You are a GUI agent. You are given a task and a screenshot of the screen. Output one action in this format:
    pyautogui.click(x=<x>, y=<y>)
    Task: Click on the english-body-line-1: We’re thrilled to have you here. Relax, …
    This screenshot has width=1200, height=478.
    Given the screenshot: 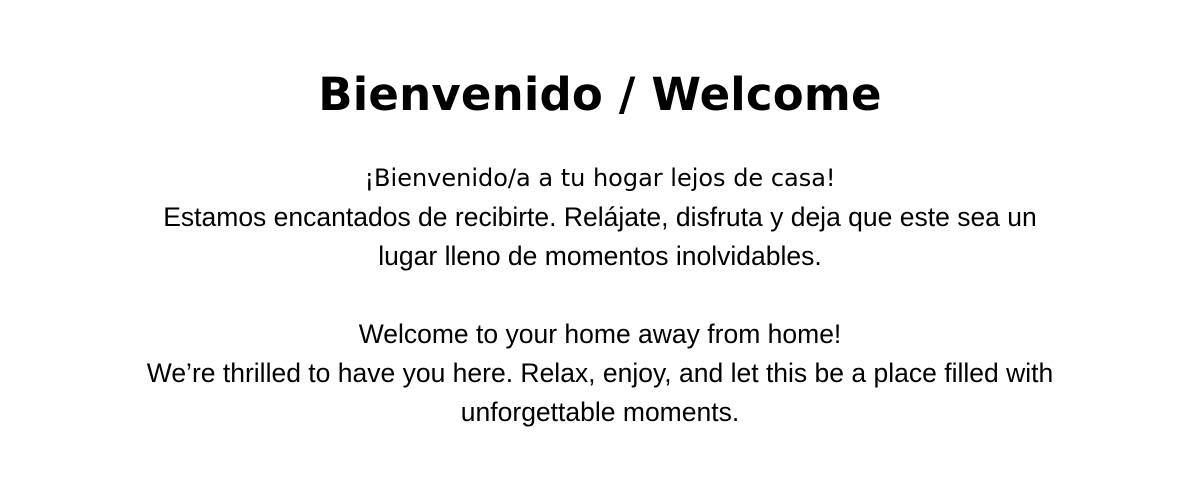 What is the action you would take?
    pyautogui.click(x=600, y=373)
    